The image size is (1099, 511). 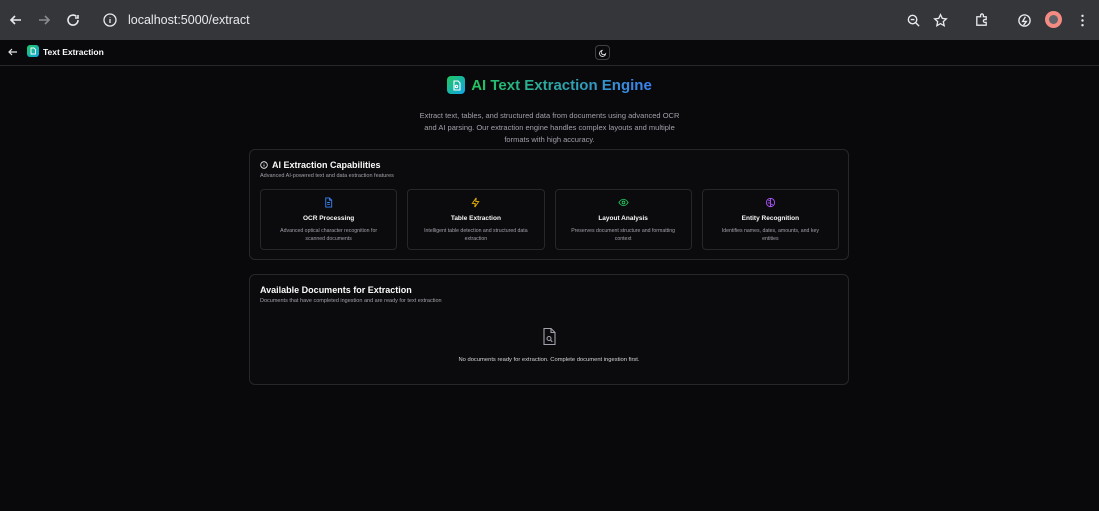 What do you see at coordinates (110, 20) in the screenshot?
I see `site-info-icon` at bounding box center [110, 20].